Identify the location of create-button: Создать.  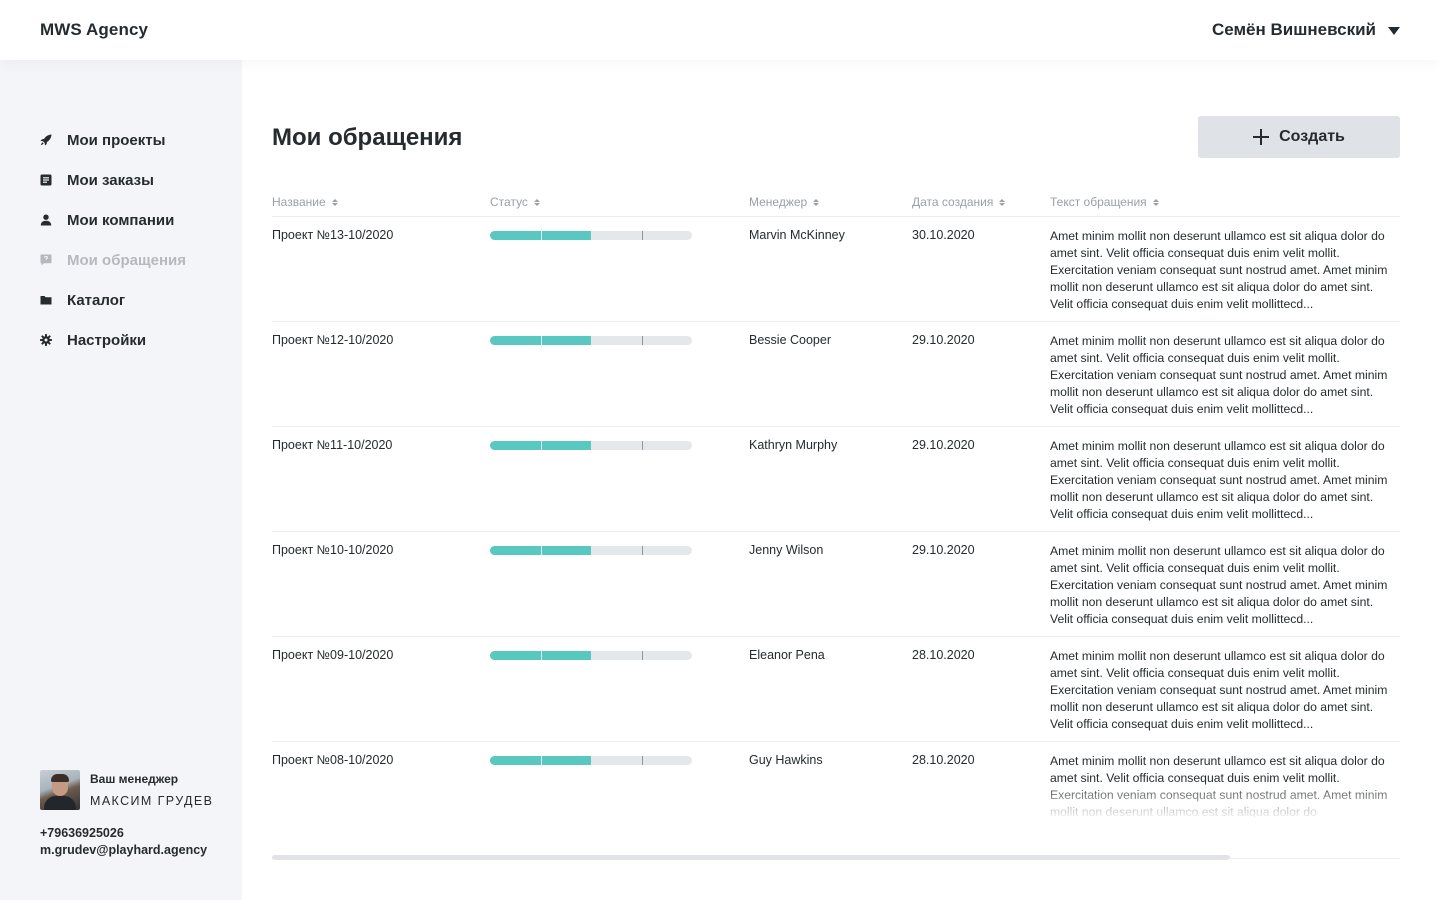
(1299, 137).